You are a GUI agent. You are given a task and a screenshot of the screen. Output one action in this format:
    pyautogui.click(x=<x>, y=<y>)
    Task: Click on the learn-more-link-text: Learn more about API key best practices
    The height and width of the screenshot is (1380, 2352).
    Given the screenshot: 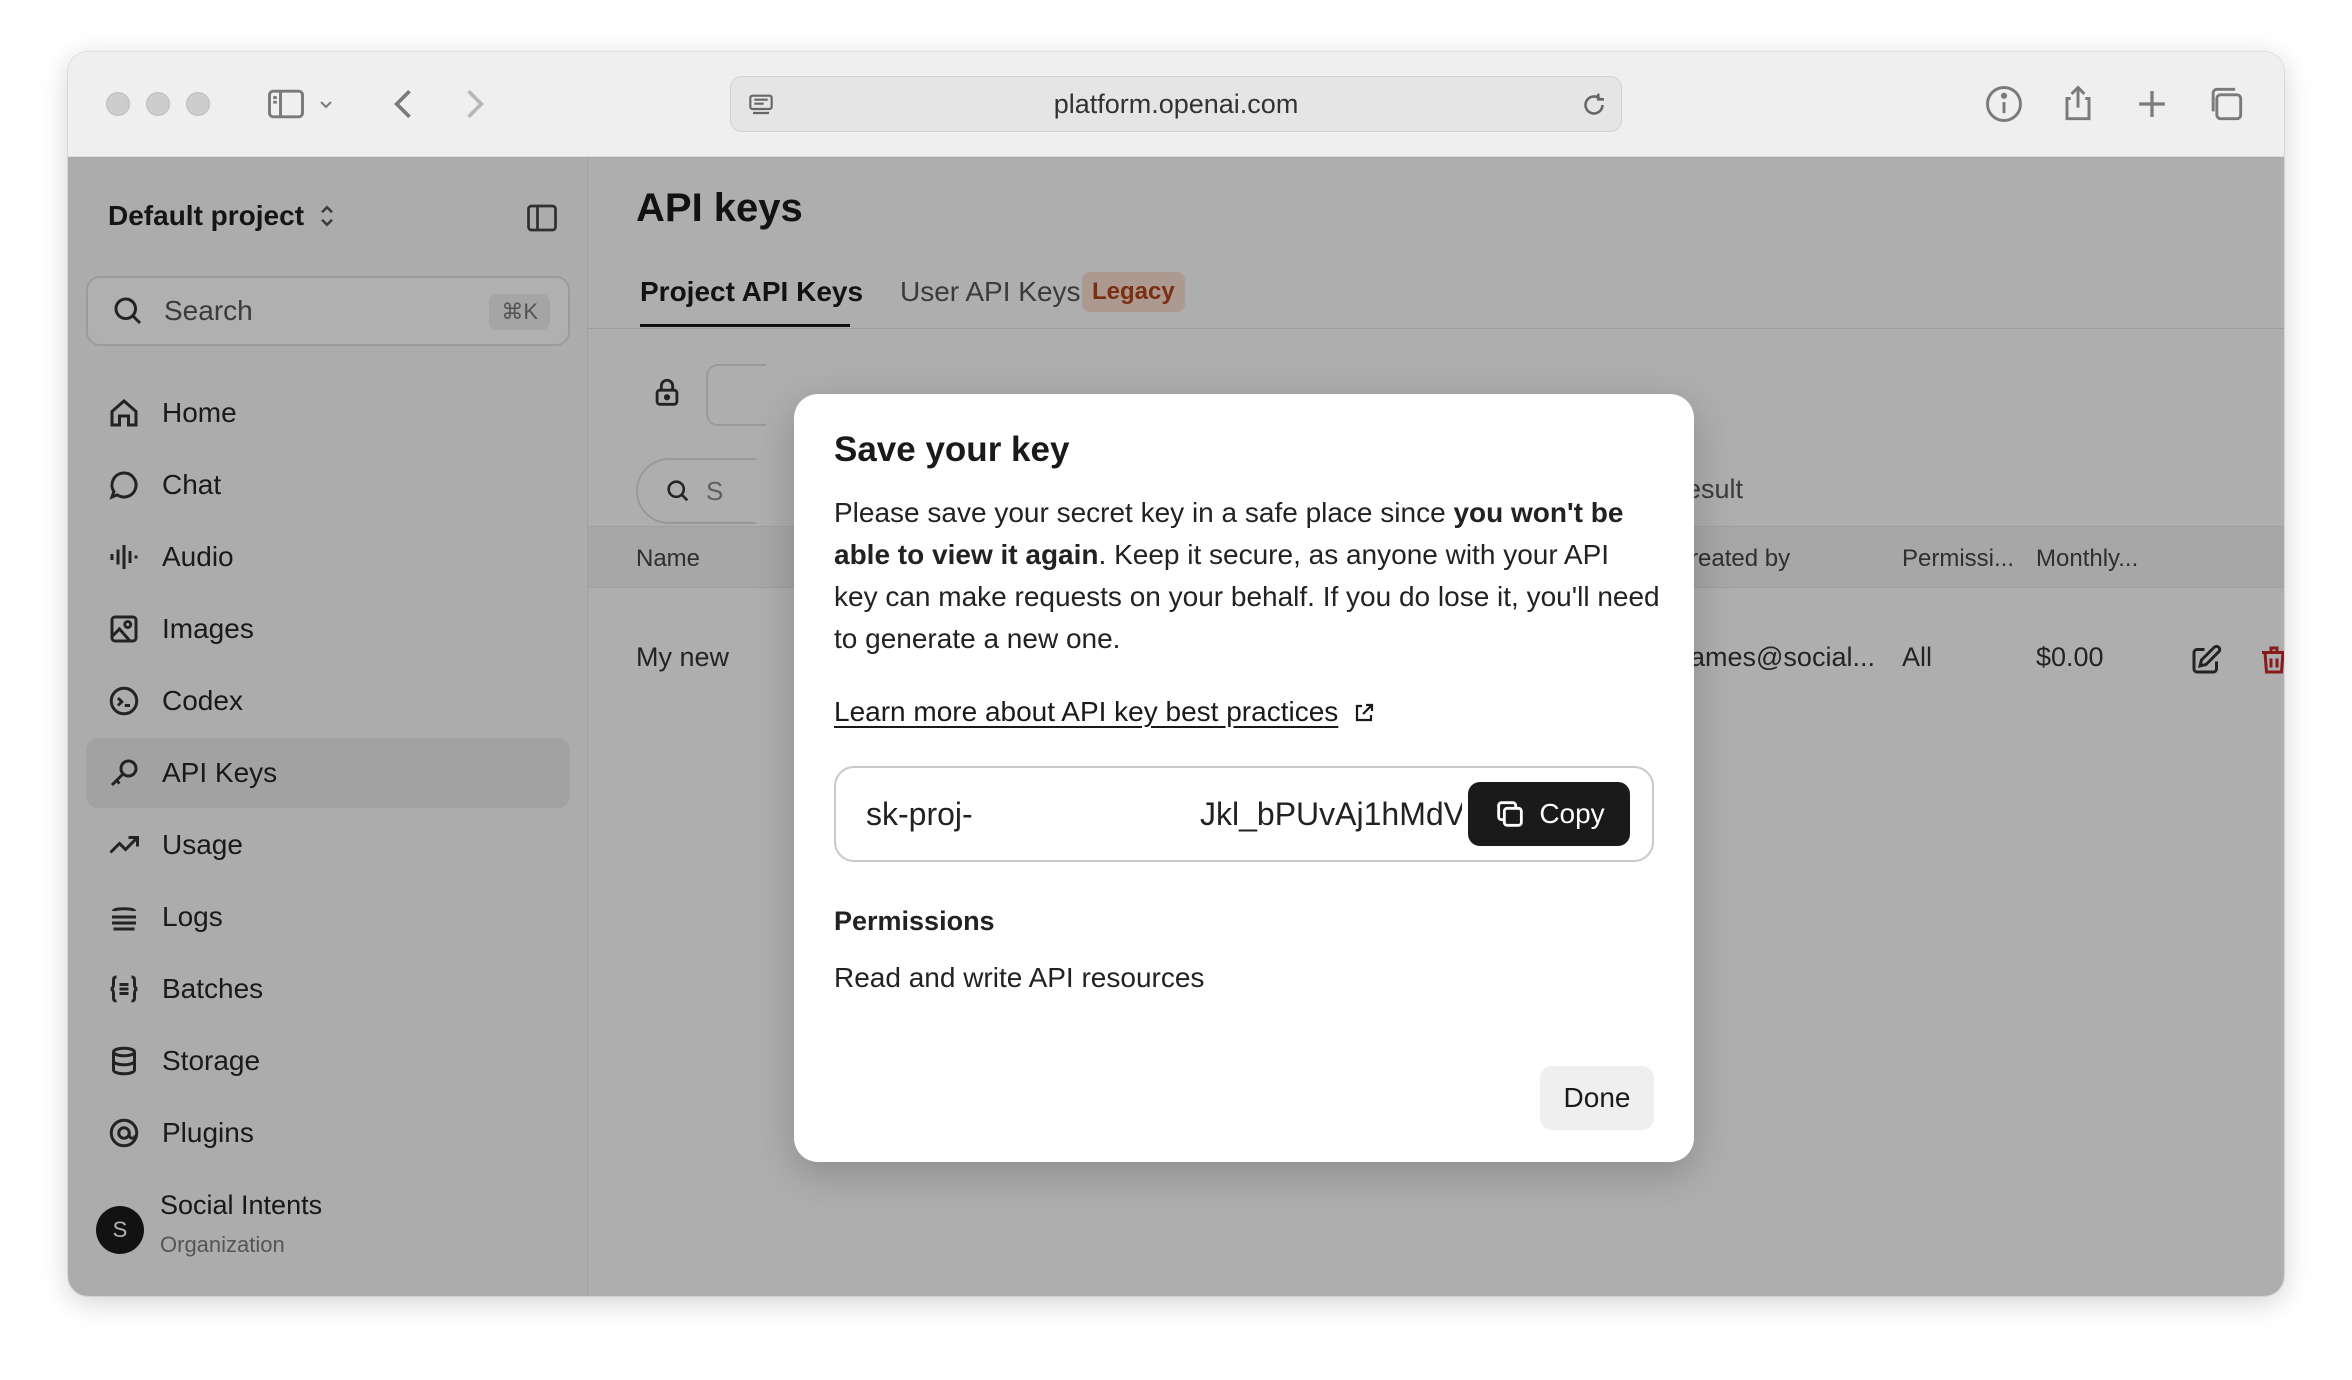 What is the action you would take?
    pyautogui.click(x=1086, y=711)
    